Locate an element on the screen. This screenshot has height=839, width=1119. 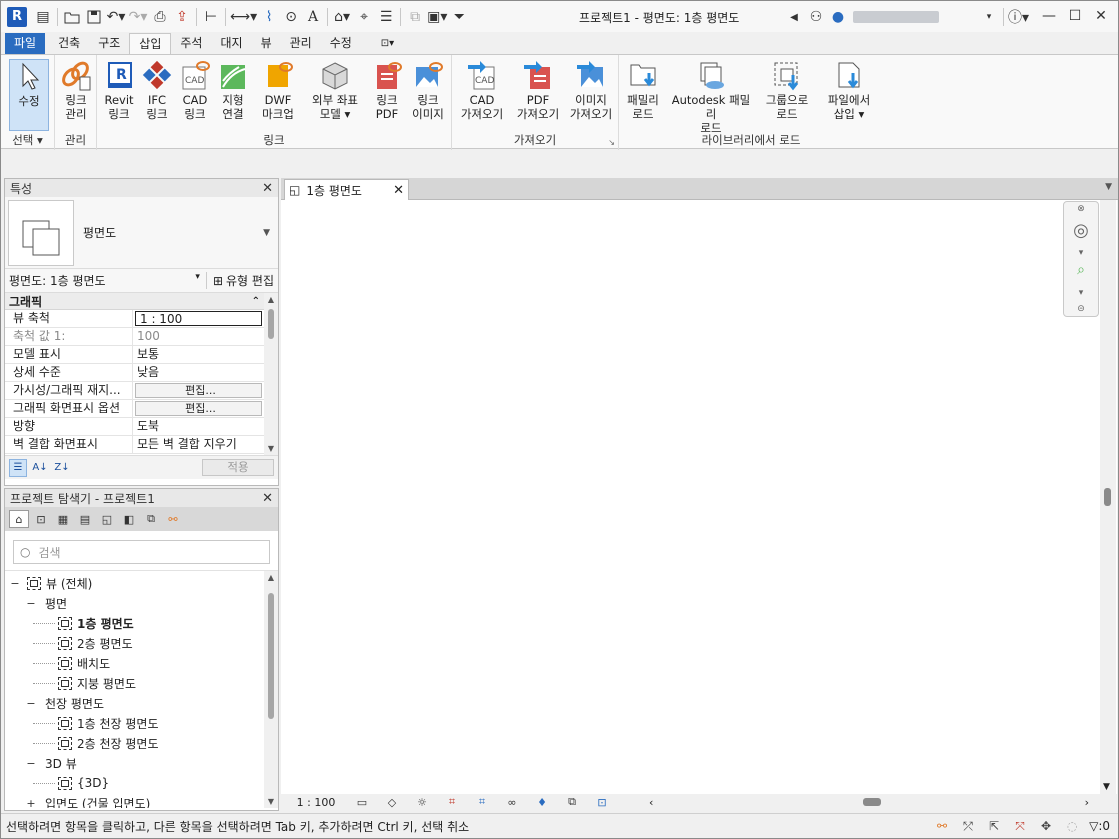
schedules-icon: ▤ is located at coordinates (85, 519).